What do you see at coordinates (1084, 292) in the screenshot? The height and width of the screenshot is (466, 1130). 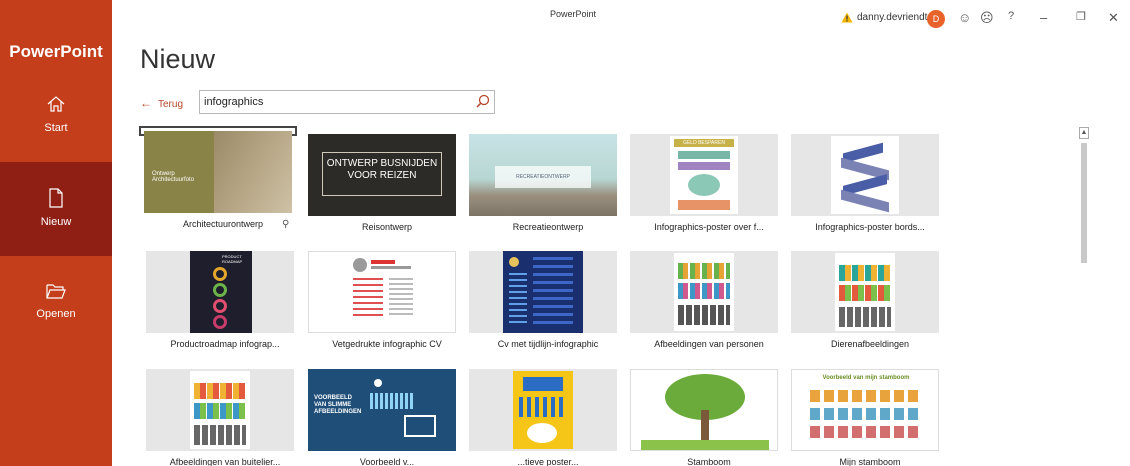 I see `vertical-scrollbar: ▲` at bounding box center [1084, 292].